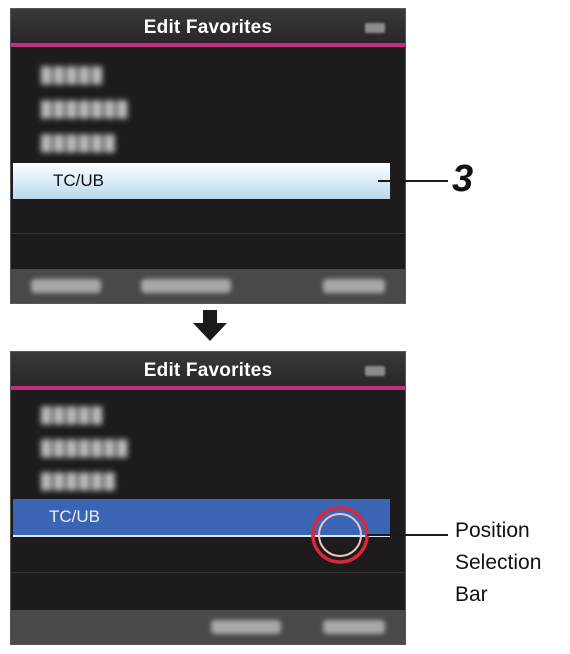 This screenshot has height=654, width=570. Describe the element at coordinates (463, 179) in the screenshot. I see `step-number: 3` at that location.